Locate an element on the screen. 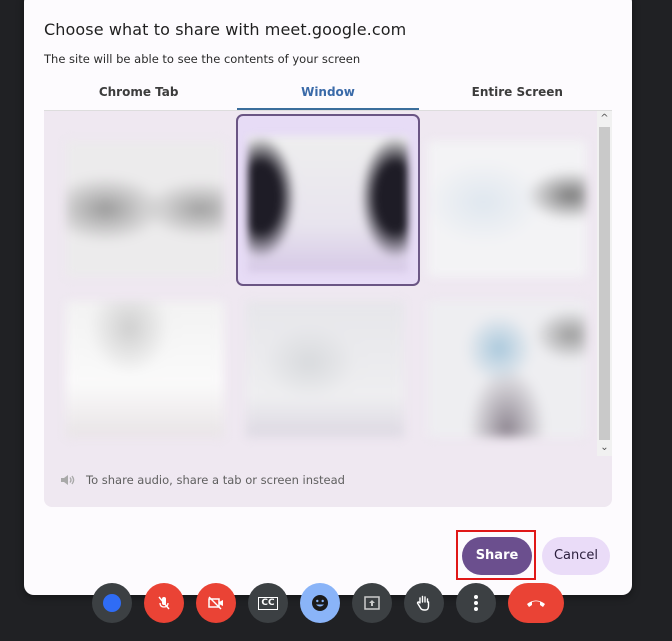 This screenshot has height=641, width=672. share-source-tabs: Chrome Tab Window Entire Screen is located at coordinates (328, 93).